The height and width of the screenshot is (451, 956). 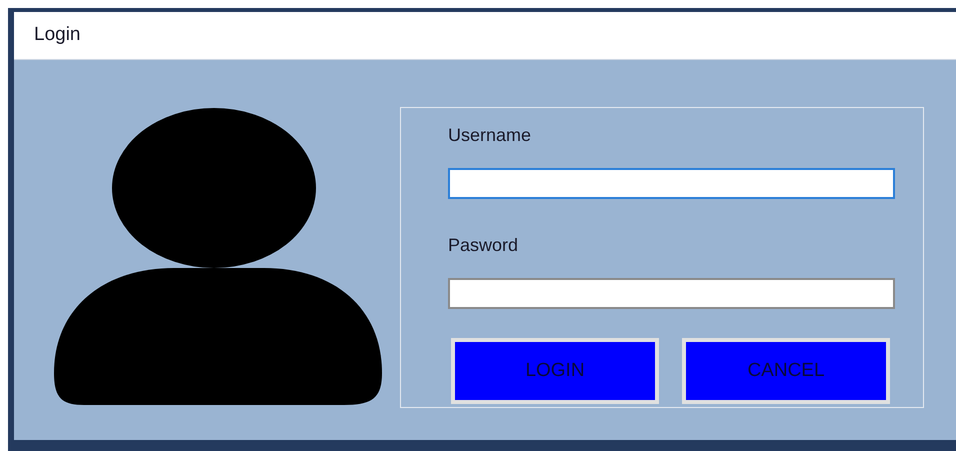 What do you see at coordinates (490, 135) in the screenshot?
I see `field-label: Username` at bounding box center [490, 135].